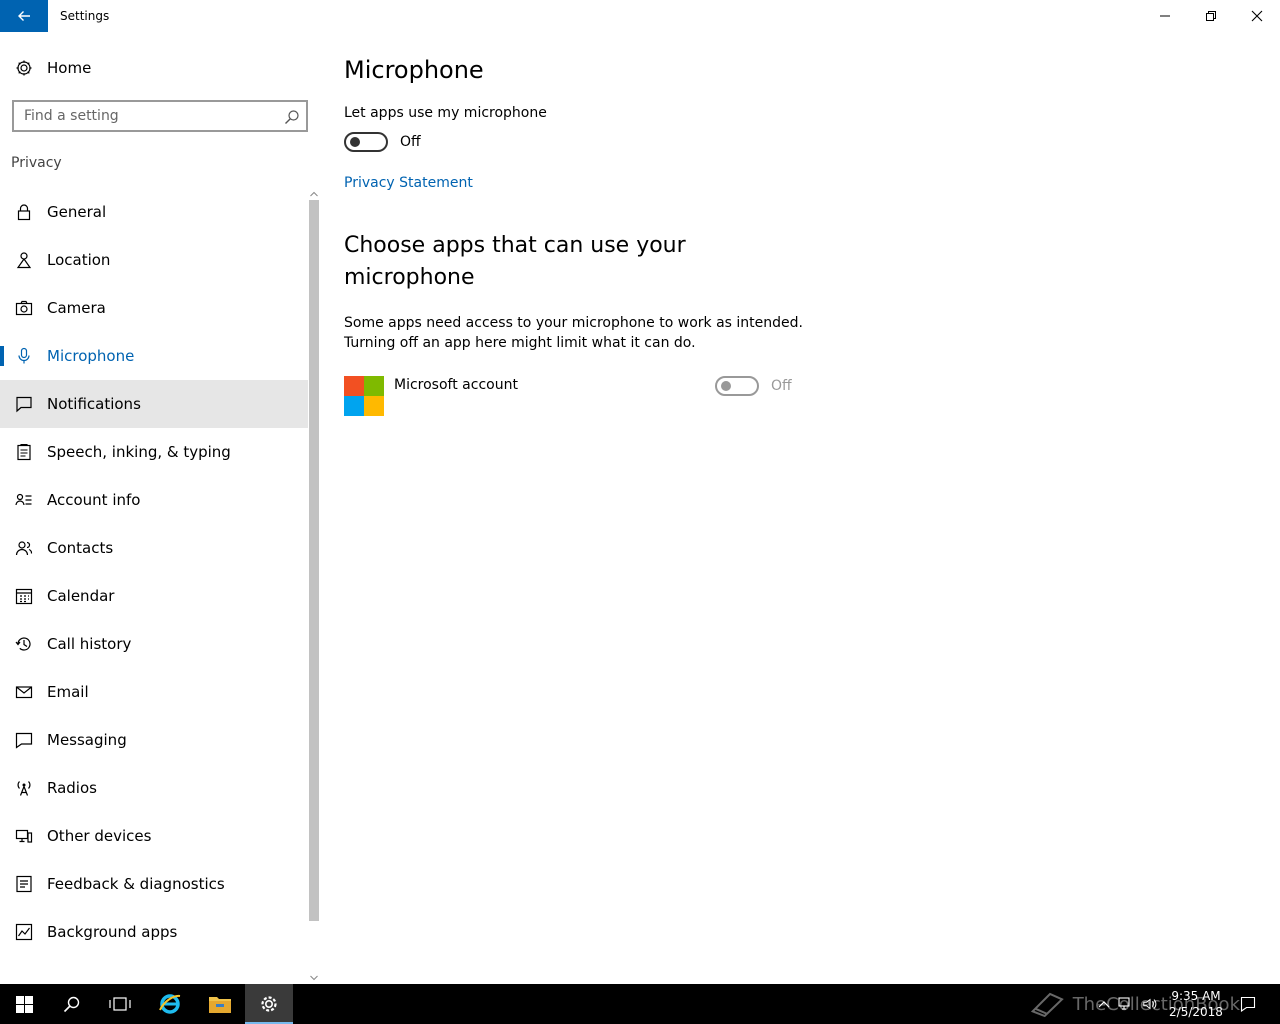 This screenshot has height=1024, width=1280. What do you see at coordinates (91, 356) in the screenshot?
I see `sidebar-item-label: Microphone` at bounding box center [91, 356].